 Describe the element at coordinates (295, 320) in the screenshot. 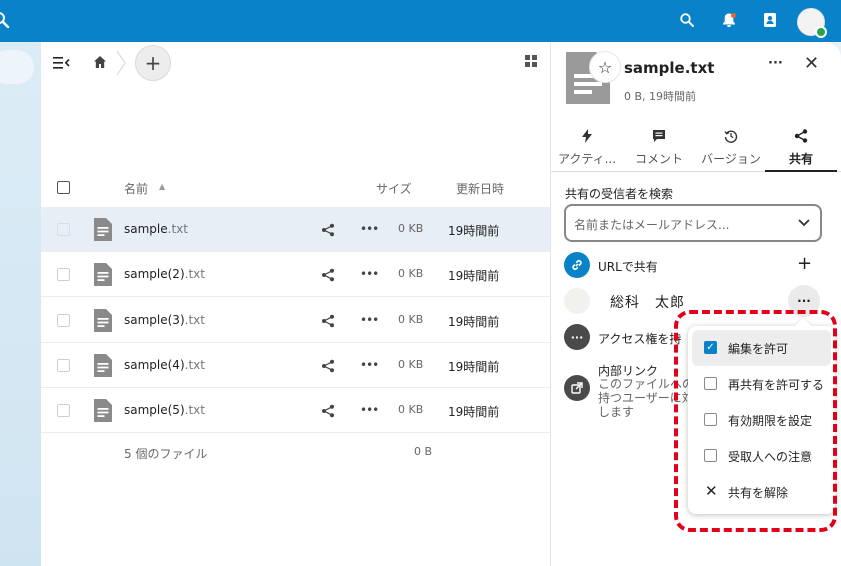

I see `table-row: sample(3).txt ••• 0 KB 19時間前` at that location.